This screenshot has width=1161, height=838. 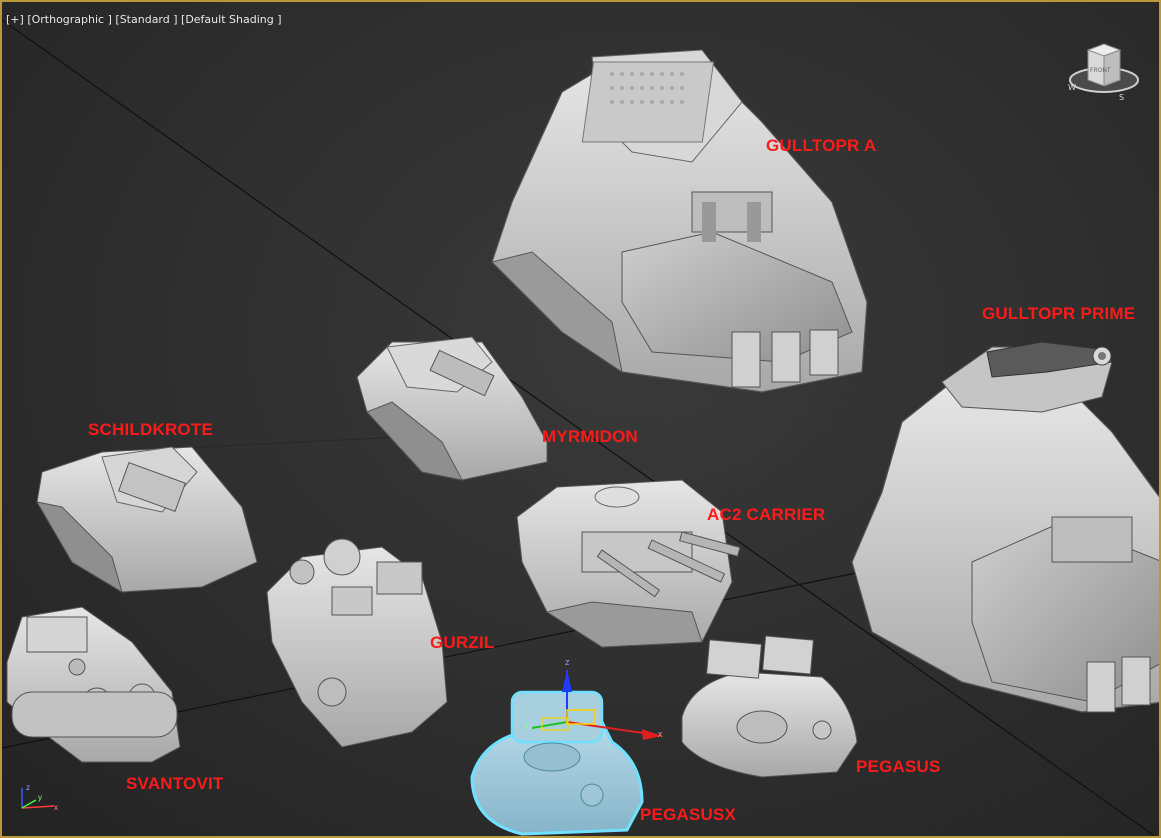 What do you see at coordinates (175, 783) in the screenshot?
I see `label-svantovit: SVANTOVIT` at bounding box center [175, 783].